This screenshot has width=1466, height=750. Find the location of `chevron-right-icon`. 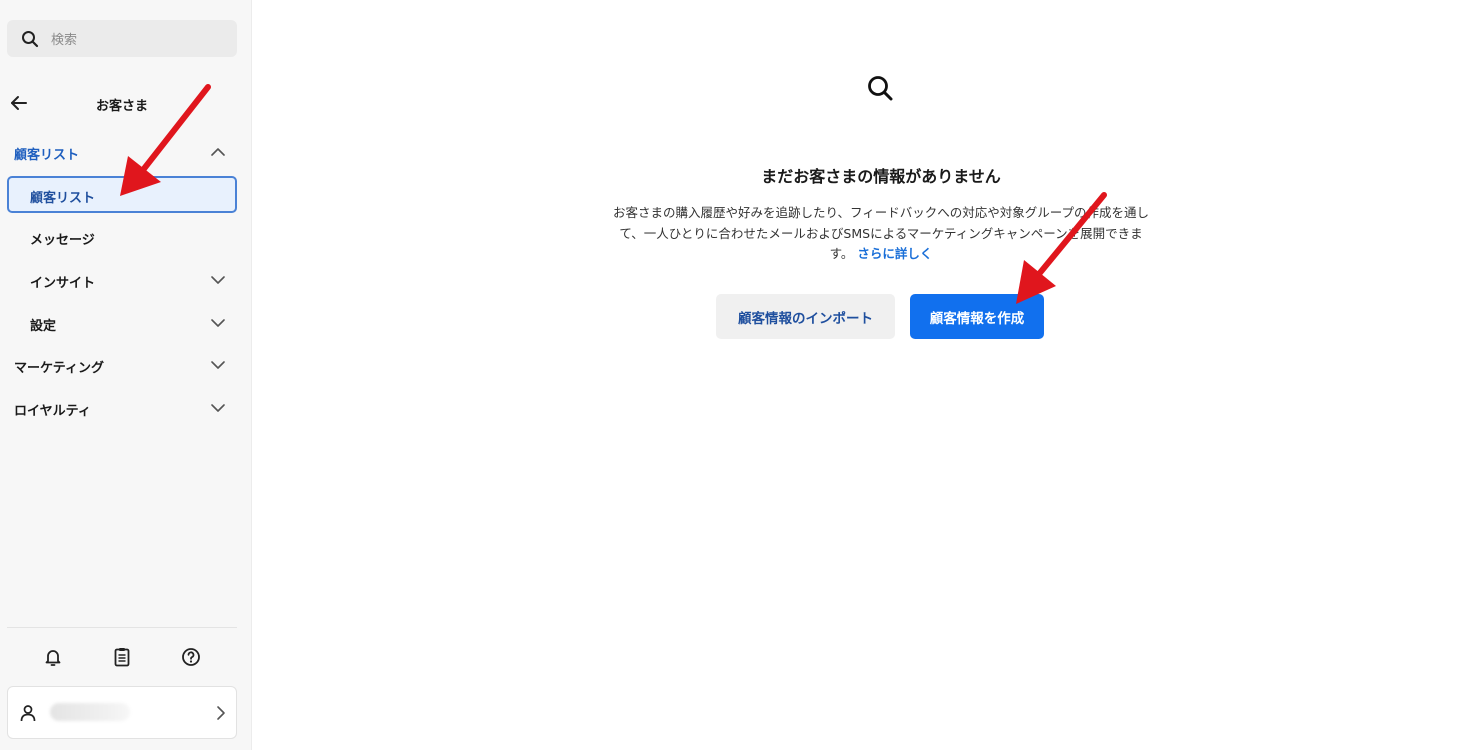

chevron-right-icon is located at coordinates (221, 713).